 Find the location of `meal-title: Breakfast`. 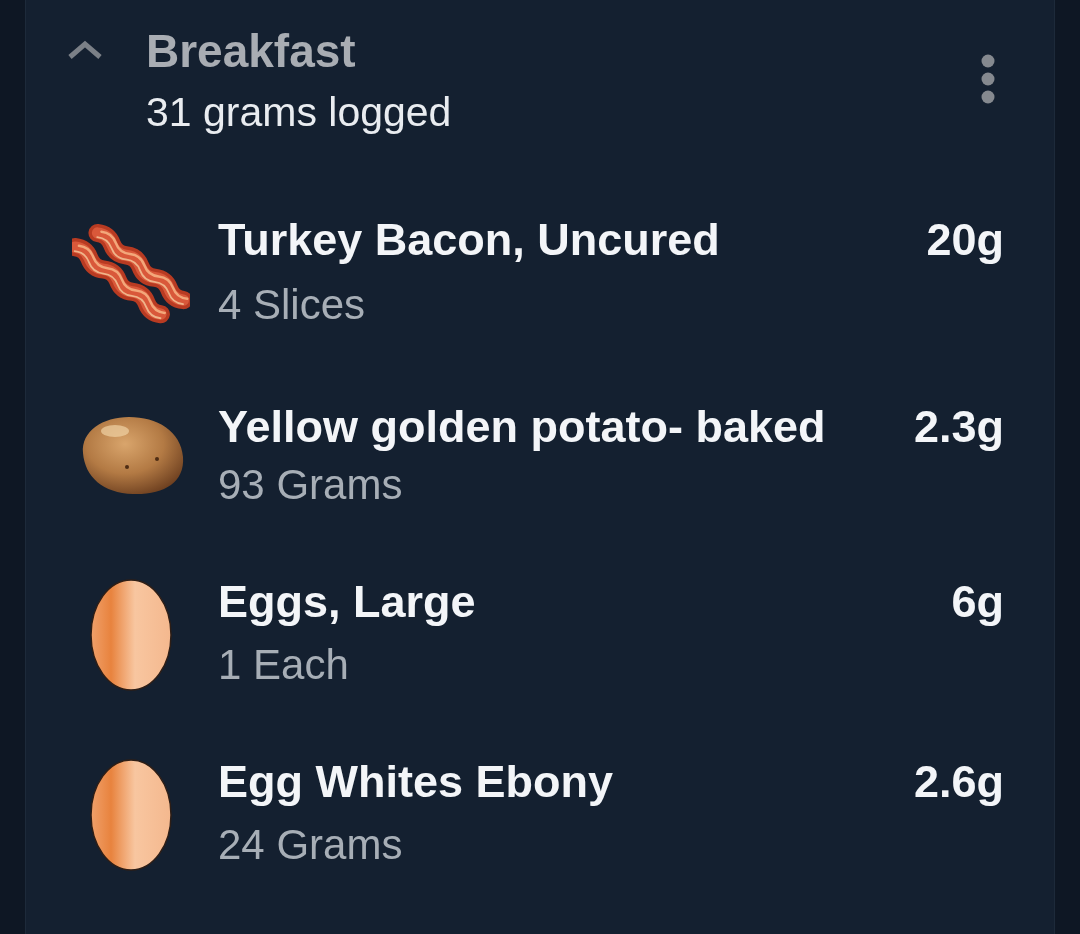

meal-title: Breakfast is located at coordinates (251, 51).